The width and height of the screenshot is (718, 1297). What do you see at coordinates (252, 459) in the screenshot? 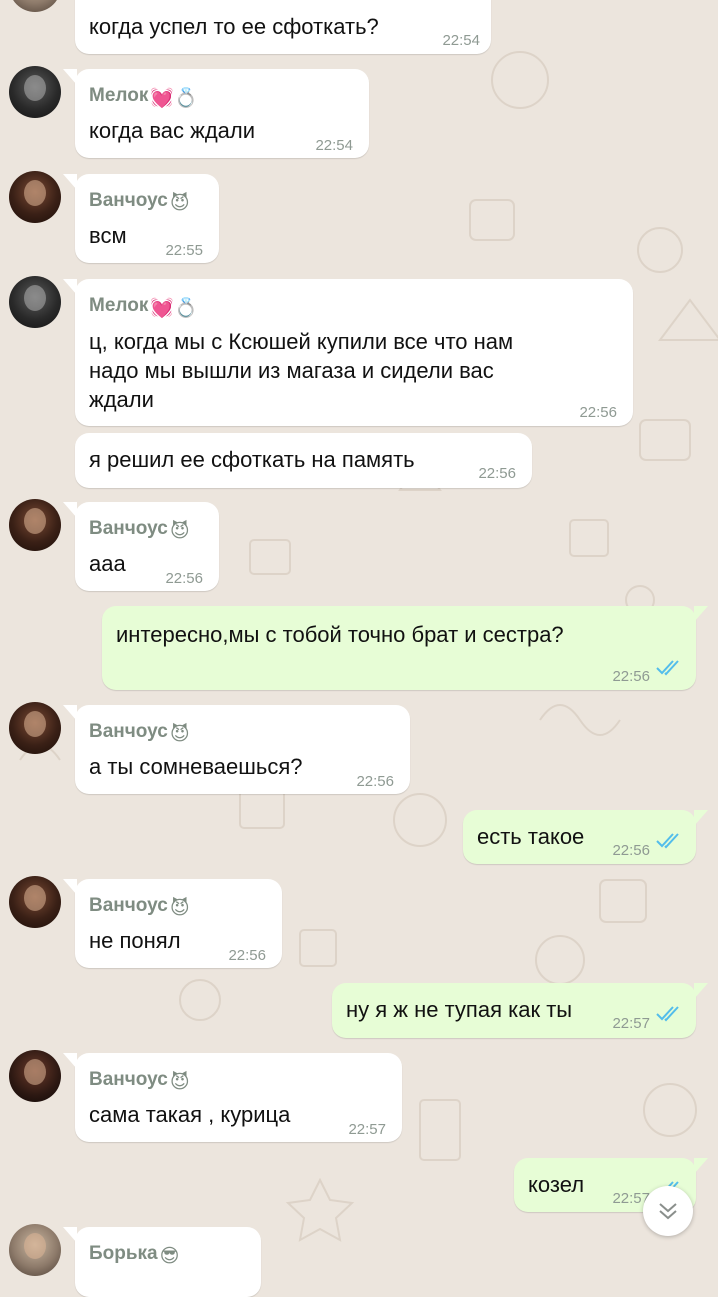
I see `message-text: я решил ее сфоткать на память` at bounding box center [252, 459].